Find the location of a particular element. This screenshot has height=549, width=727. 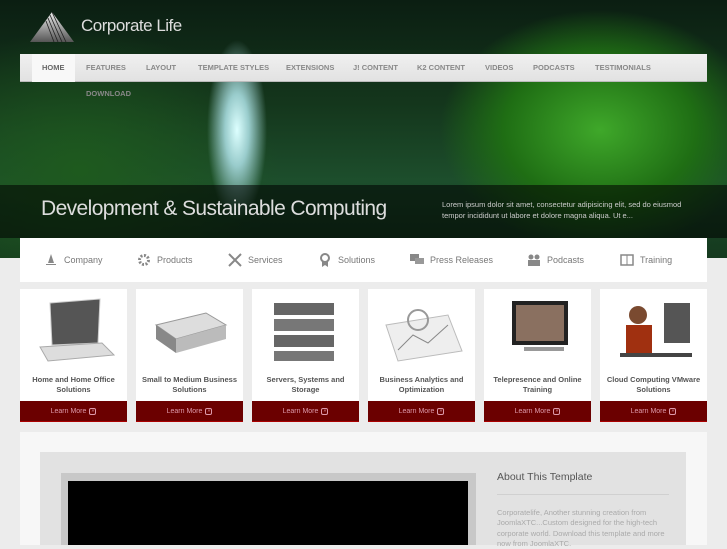

about-title: About This Template is located at coordinates (545, 477).